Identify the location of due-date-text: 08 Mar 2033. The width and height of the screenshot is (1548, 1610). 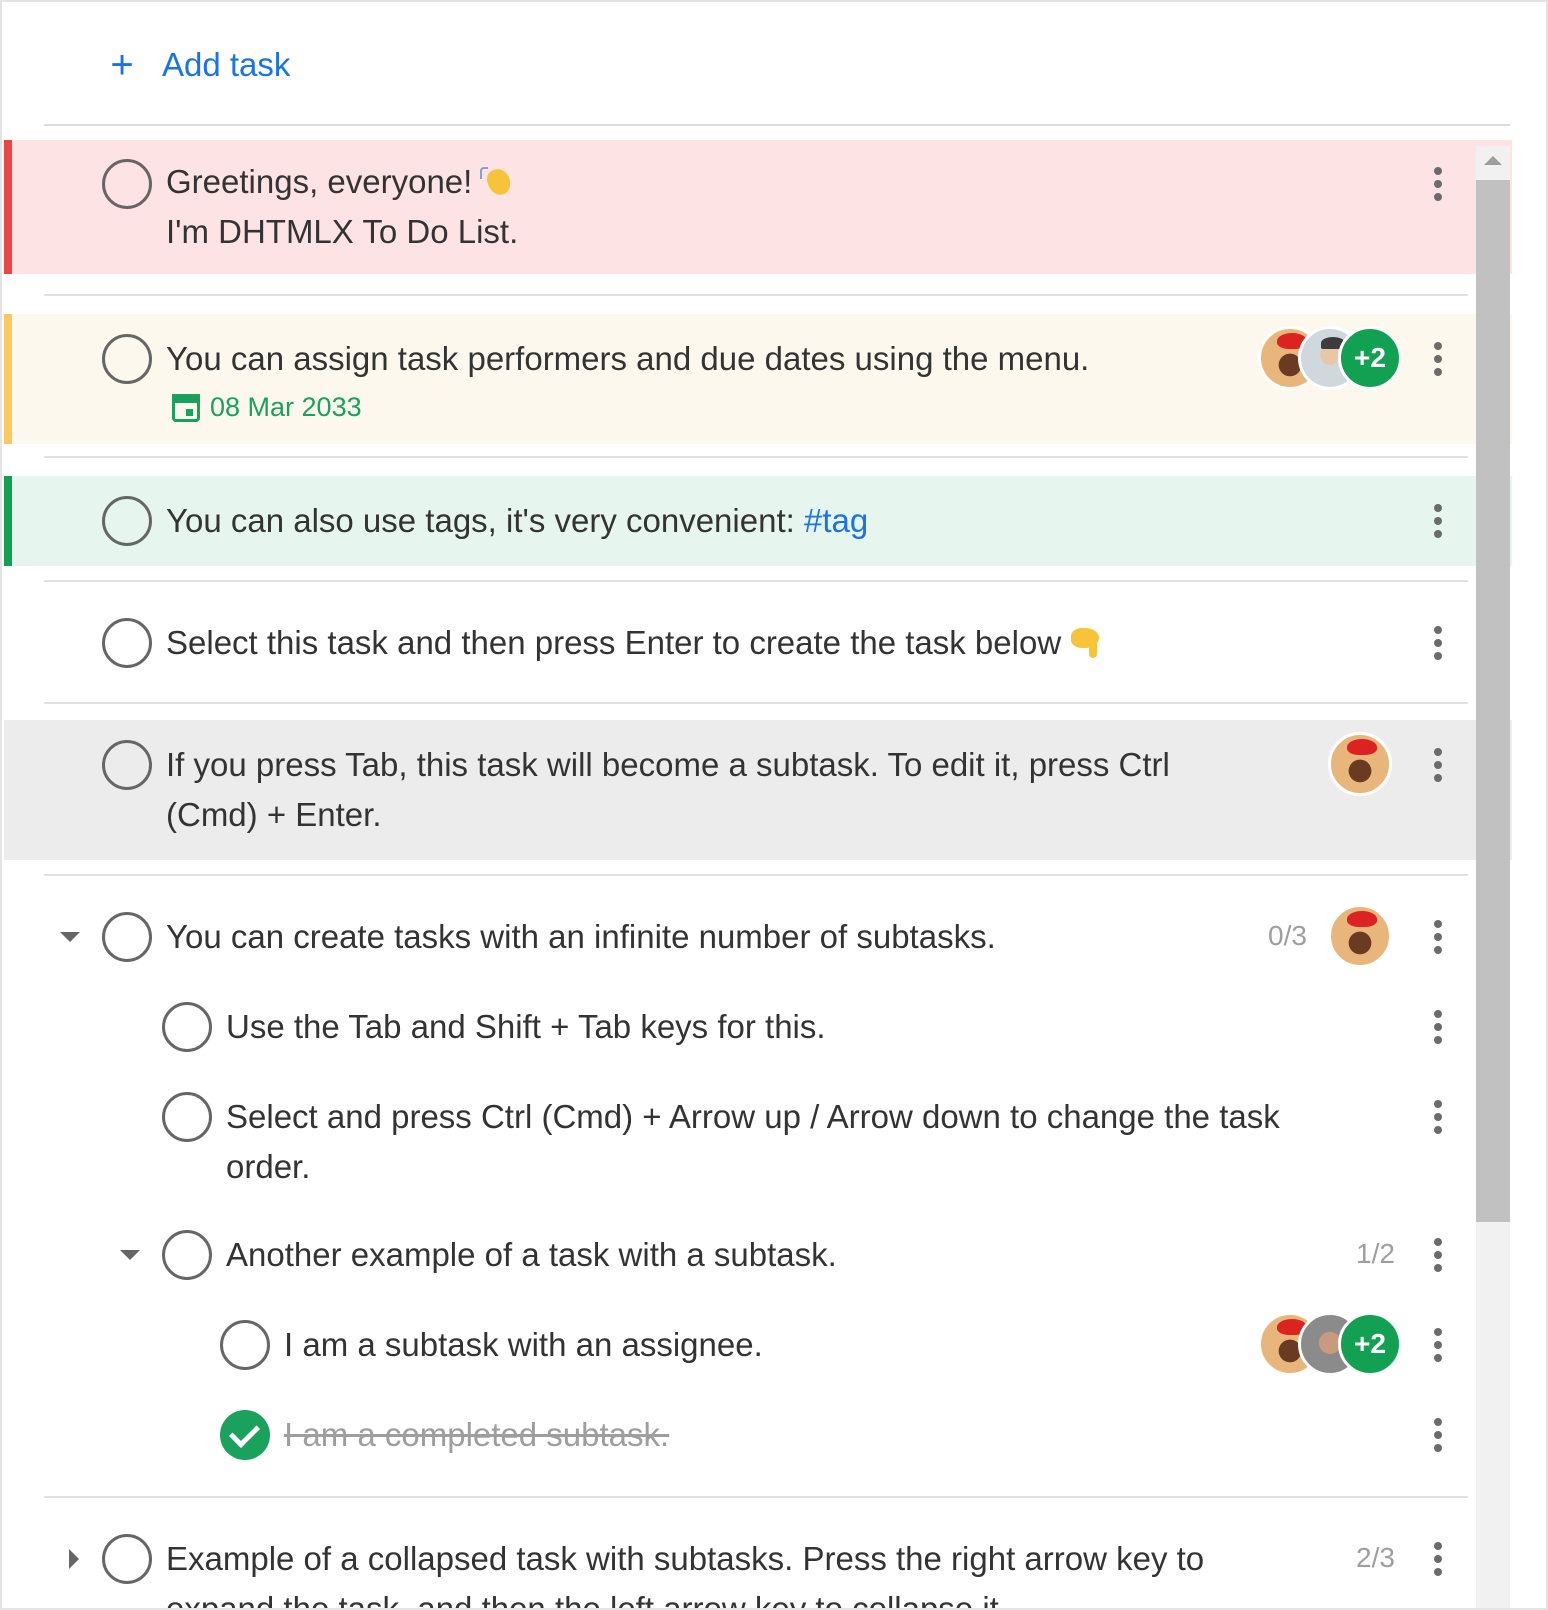
(286, 407).